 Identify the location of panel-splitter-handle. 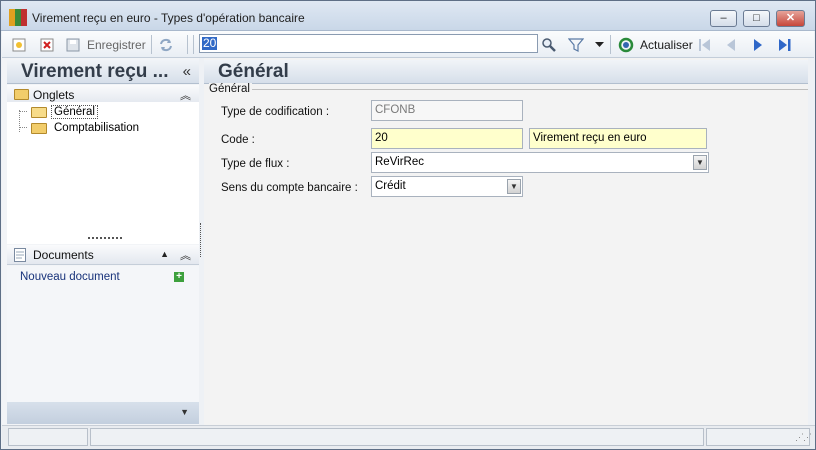
(105, 238).